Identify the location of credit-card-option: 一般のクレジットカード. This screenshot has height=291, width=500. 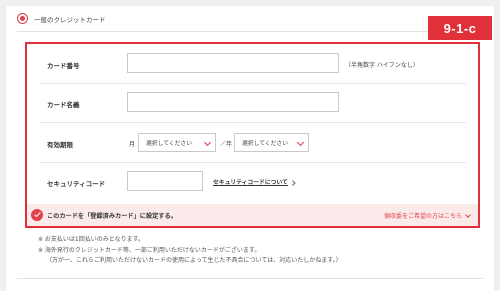
(61, 18).